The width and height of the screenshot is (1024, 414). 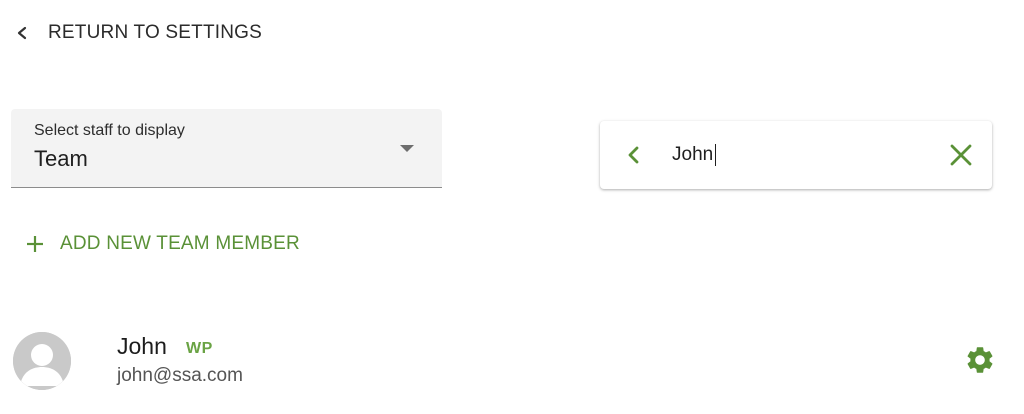 I want to click on dropdown-caret-icon, so click(x=407, y=148).